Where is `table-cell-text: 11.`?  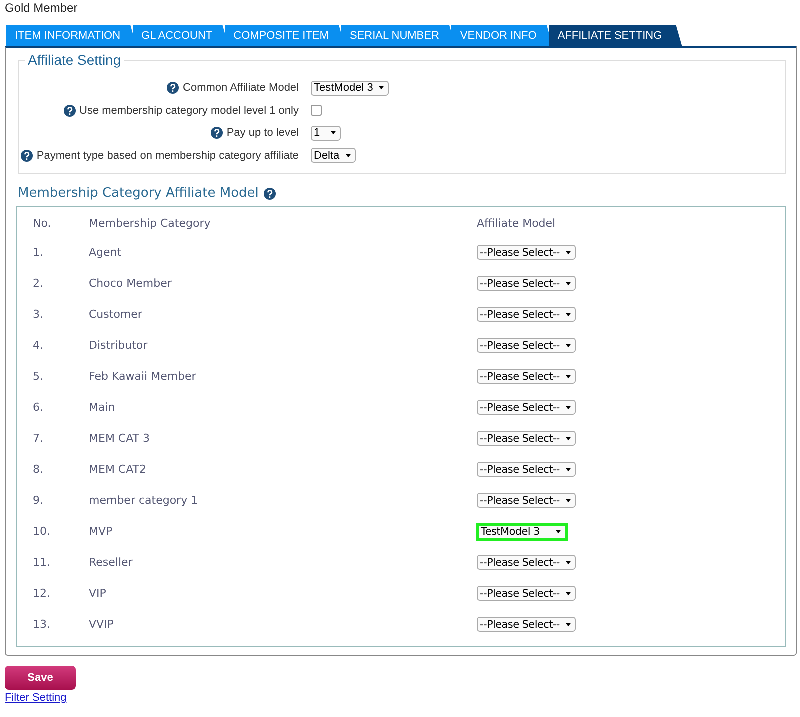 table-cell-text: 11. is located at coordinates (42, 562).